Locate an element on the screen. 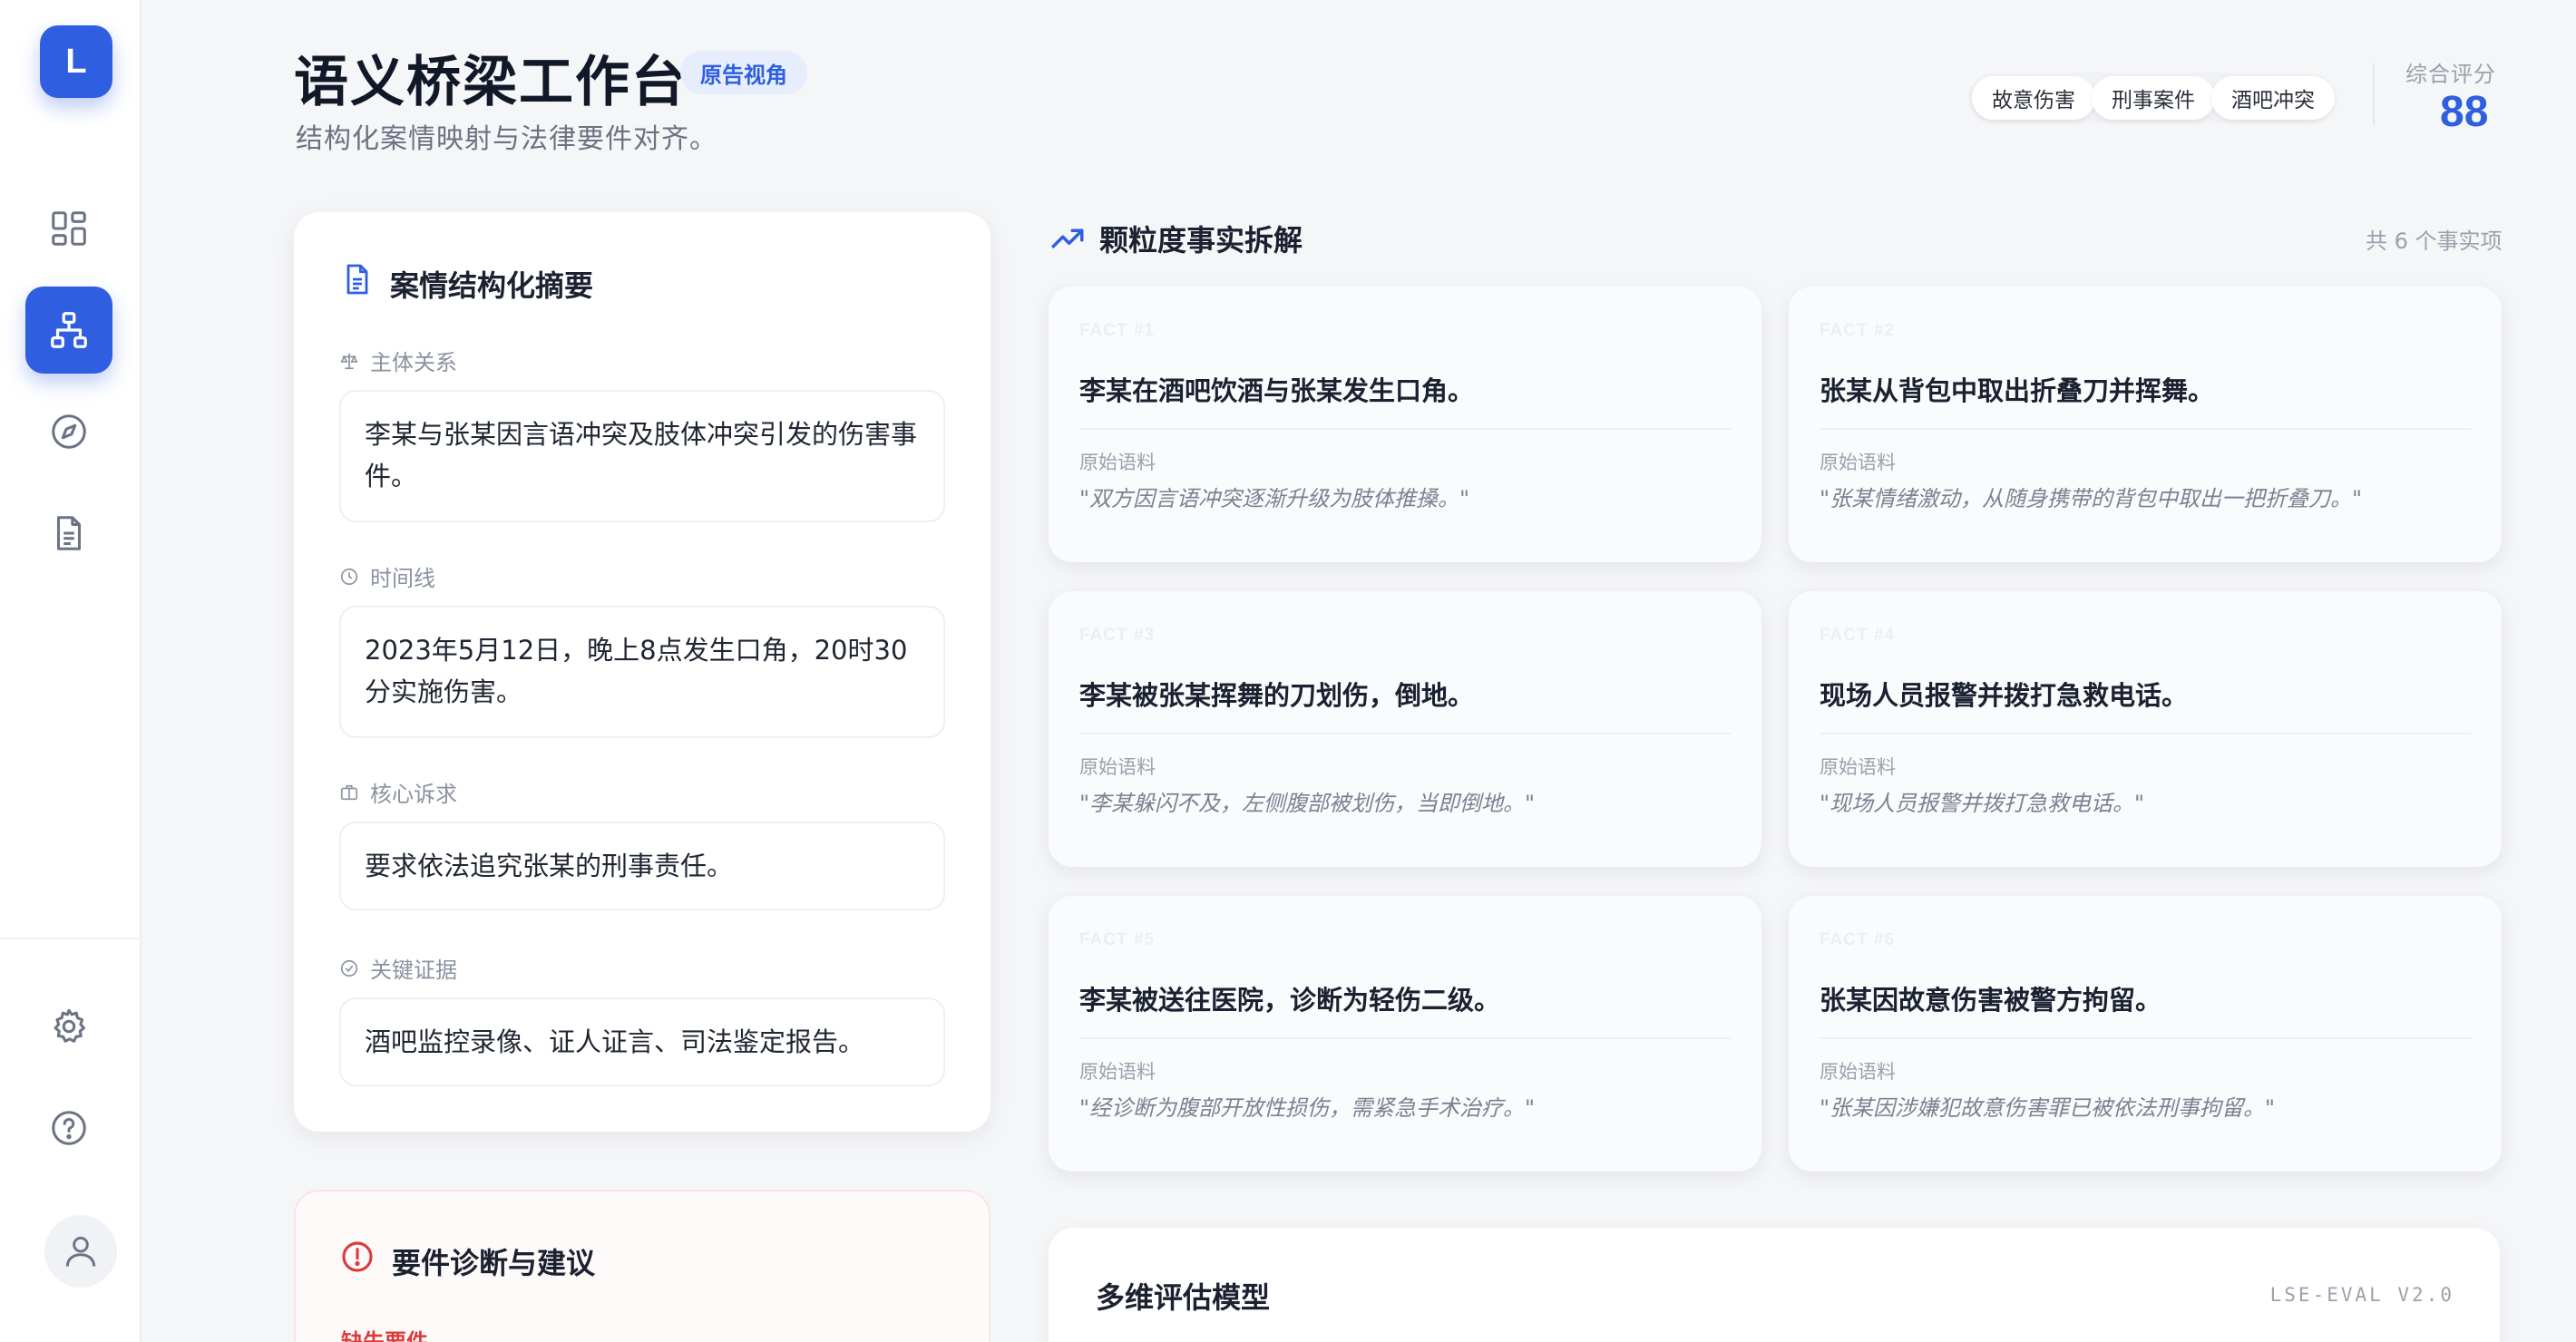 The image size is (2576, 1342). fact-number: FACT #5 is located at coordinates (1117, 939).